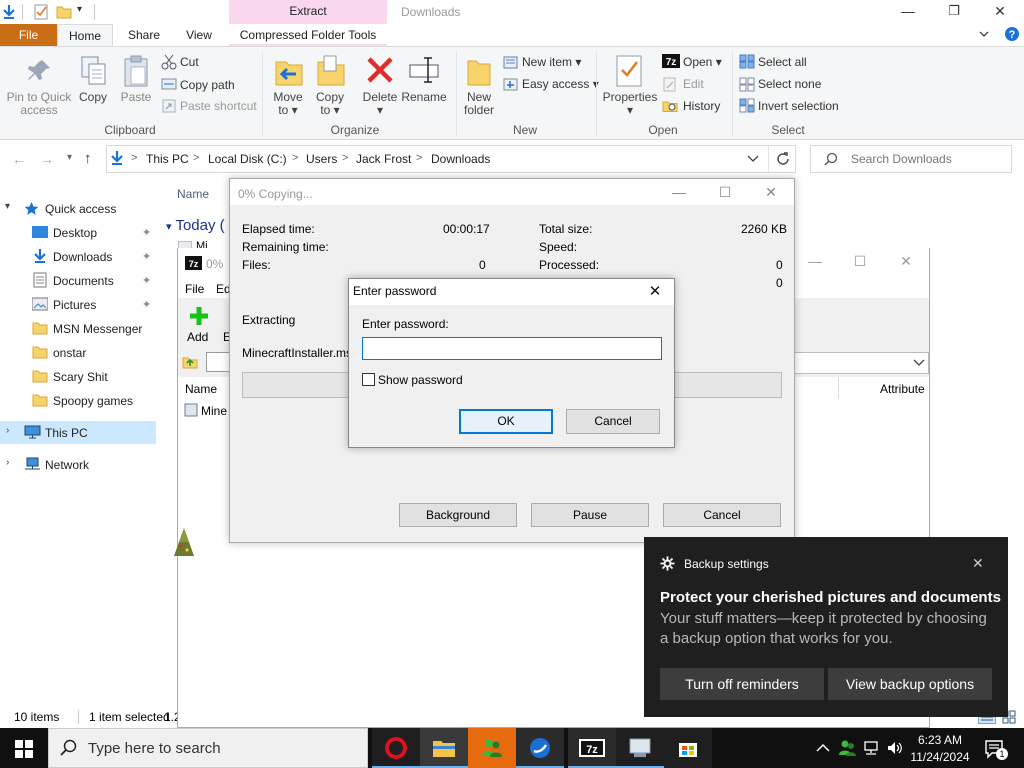  Describe the element at coordinates (7, 206) in the screenshot. I see `chevron-down-icon: ▾` at that location.